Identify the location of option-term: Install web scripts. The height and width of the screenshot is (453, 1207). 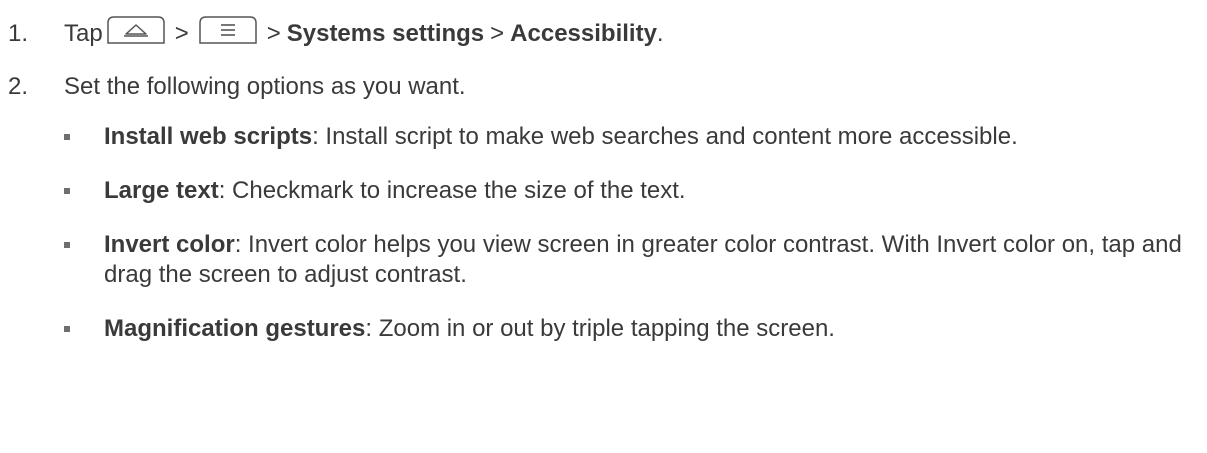
(208, 136).